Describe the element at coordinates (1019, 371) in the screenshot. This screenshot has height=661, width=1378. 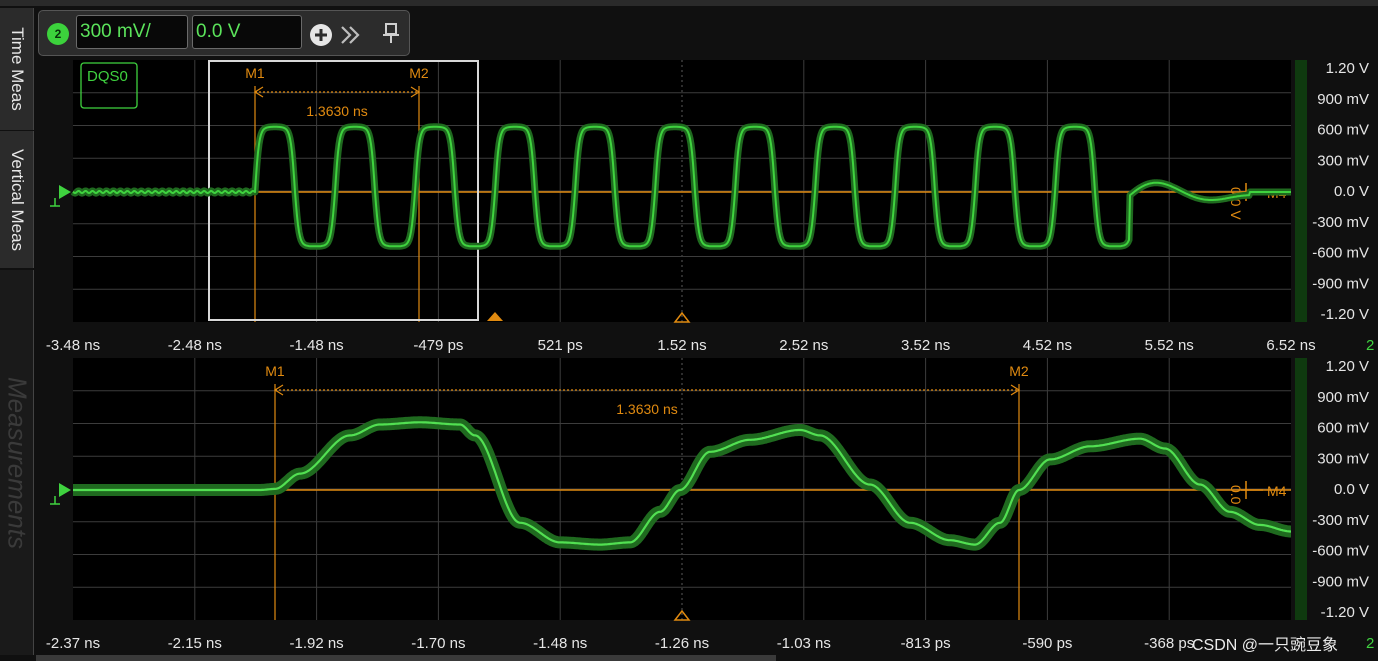
I see `zoom-marker-2-label: M2` at that location.